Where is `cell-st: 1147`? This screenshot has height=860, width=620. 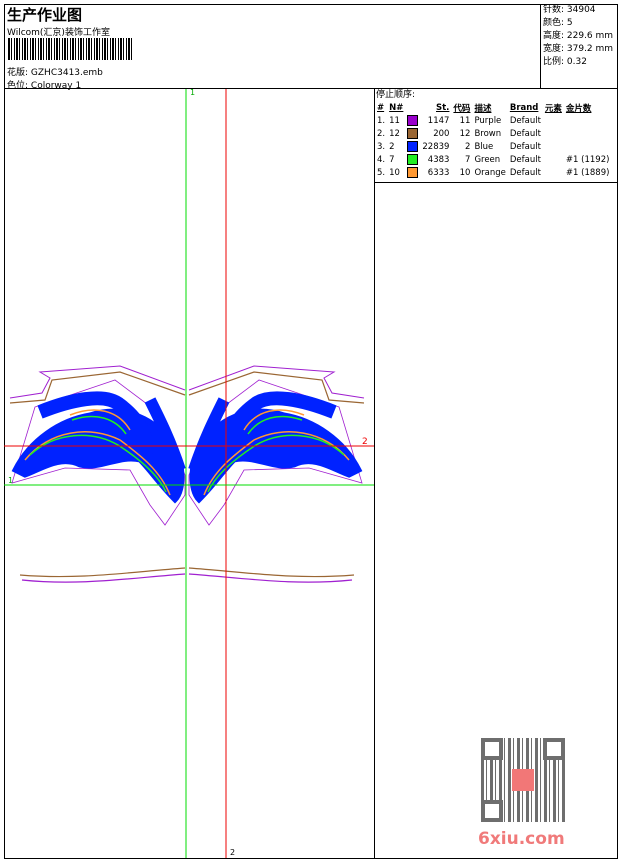 cell-st: 1147 is located at coordinates (438, 120).